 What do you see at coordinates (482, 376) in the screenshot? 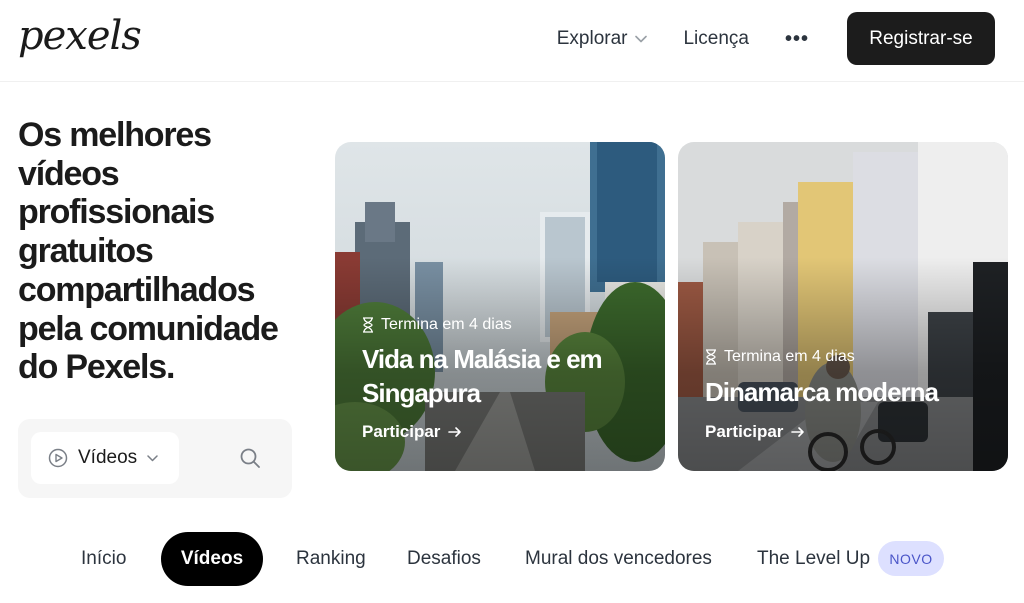
I see `challenge-title: Vida na Malásia e em Singapura` at bounding box center [482, 376].